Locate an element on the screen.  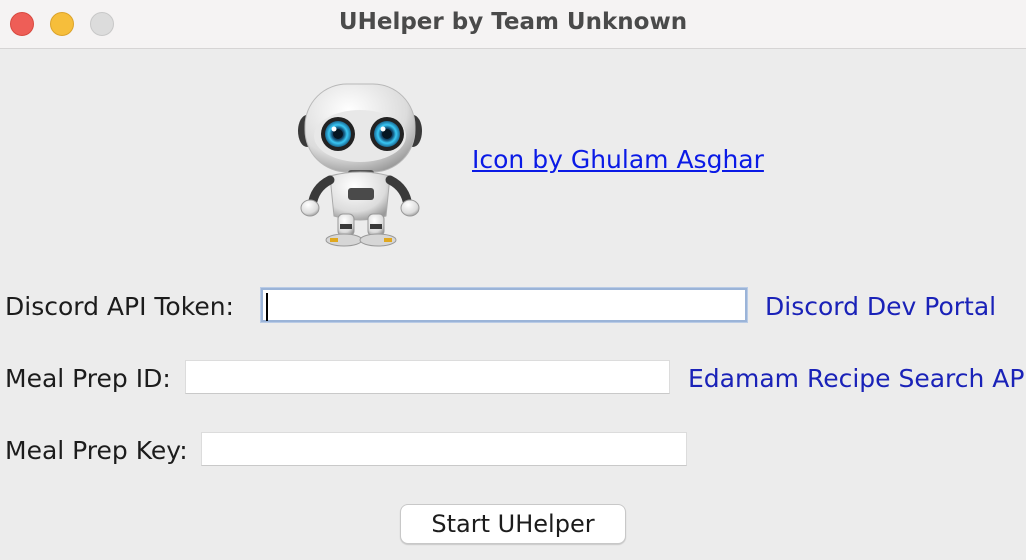
discord-dev-portal-link: Discord Dev Portal is located at coordinates (880, 306).